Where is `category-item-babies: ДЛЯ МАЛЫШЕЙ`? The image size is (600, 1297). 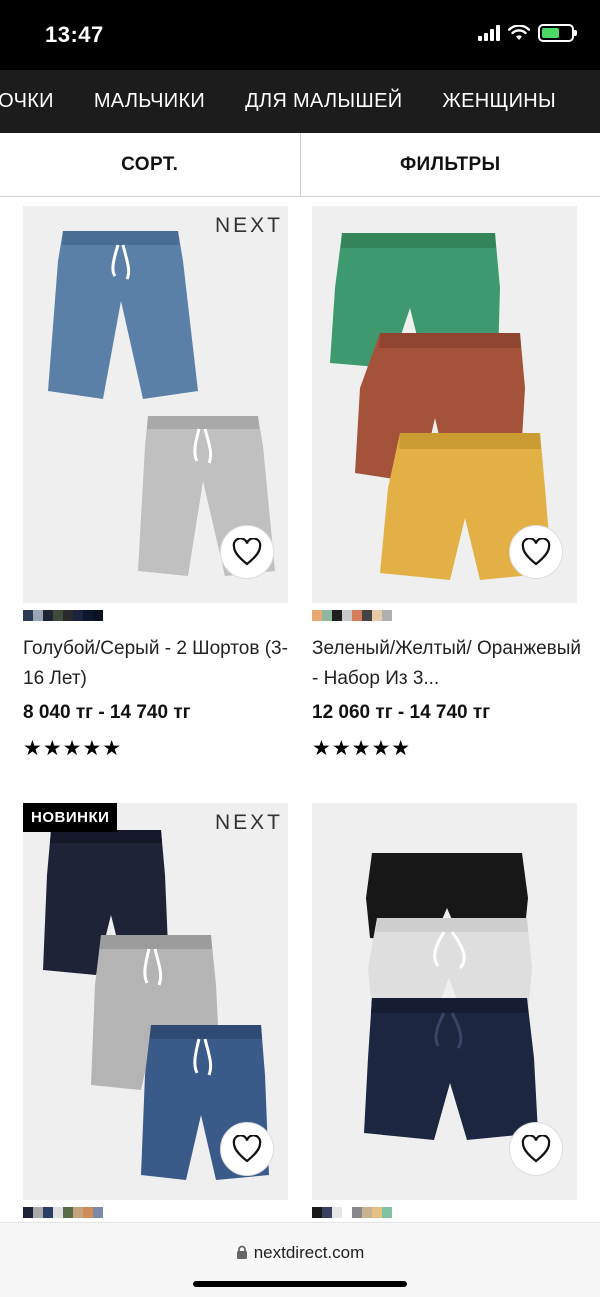 category-item-babies: ДЛЯ МАЛЫШЕЙ is located at coordinates (323, 101).